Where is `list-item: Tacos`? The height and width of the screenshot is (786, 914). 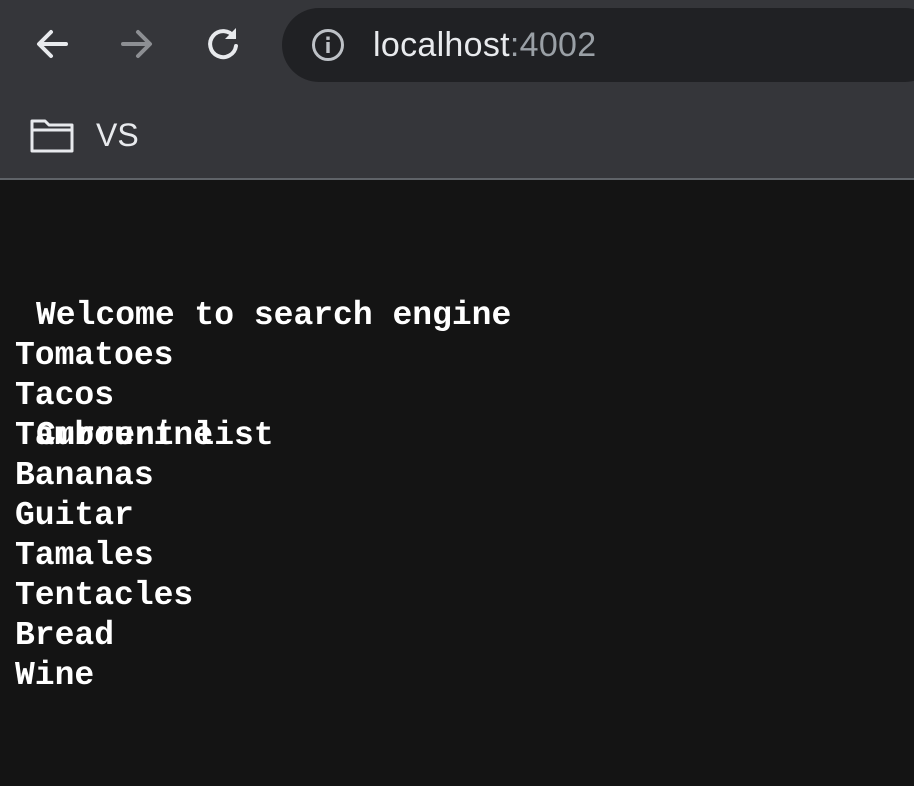 list-item: Tacos is located at coordinates (65, 395).